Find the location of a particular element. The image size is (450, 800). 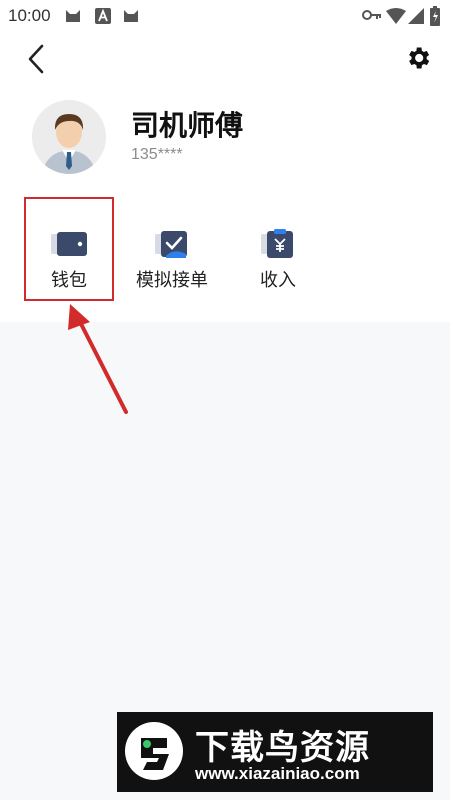

avatar is located at coordinates (69, 137).